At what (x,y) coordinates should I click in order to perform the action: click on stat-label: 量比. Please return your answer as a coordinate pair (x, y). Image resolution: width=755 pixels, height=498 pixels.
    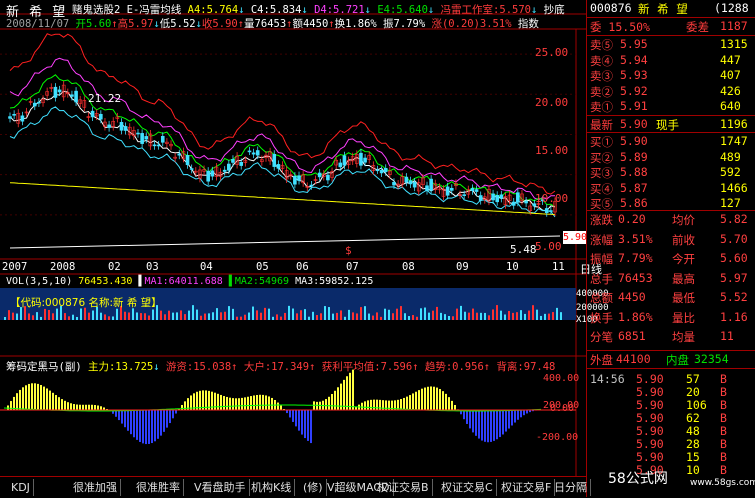
    Looking at the image, I should click on (683, 318).